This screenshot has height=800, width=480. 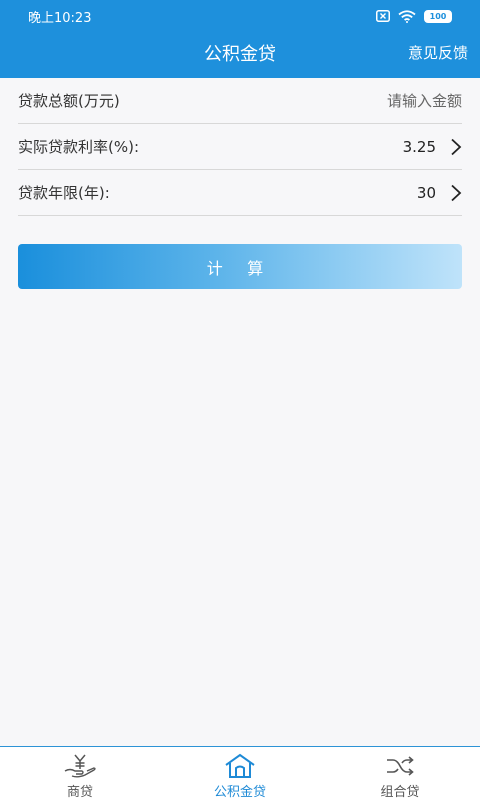 I want to click on nav-item-commercial-loan: 商贷, so click(x=80, y=773).